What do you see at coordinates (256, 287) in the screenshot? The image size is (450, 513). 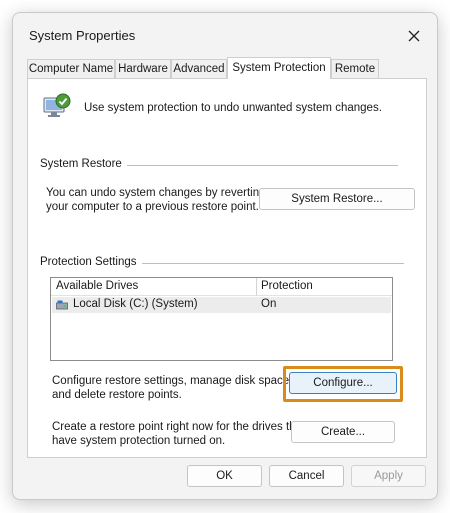 I see `column-separator` at bounding box center [256, 287].